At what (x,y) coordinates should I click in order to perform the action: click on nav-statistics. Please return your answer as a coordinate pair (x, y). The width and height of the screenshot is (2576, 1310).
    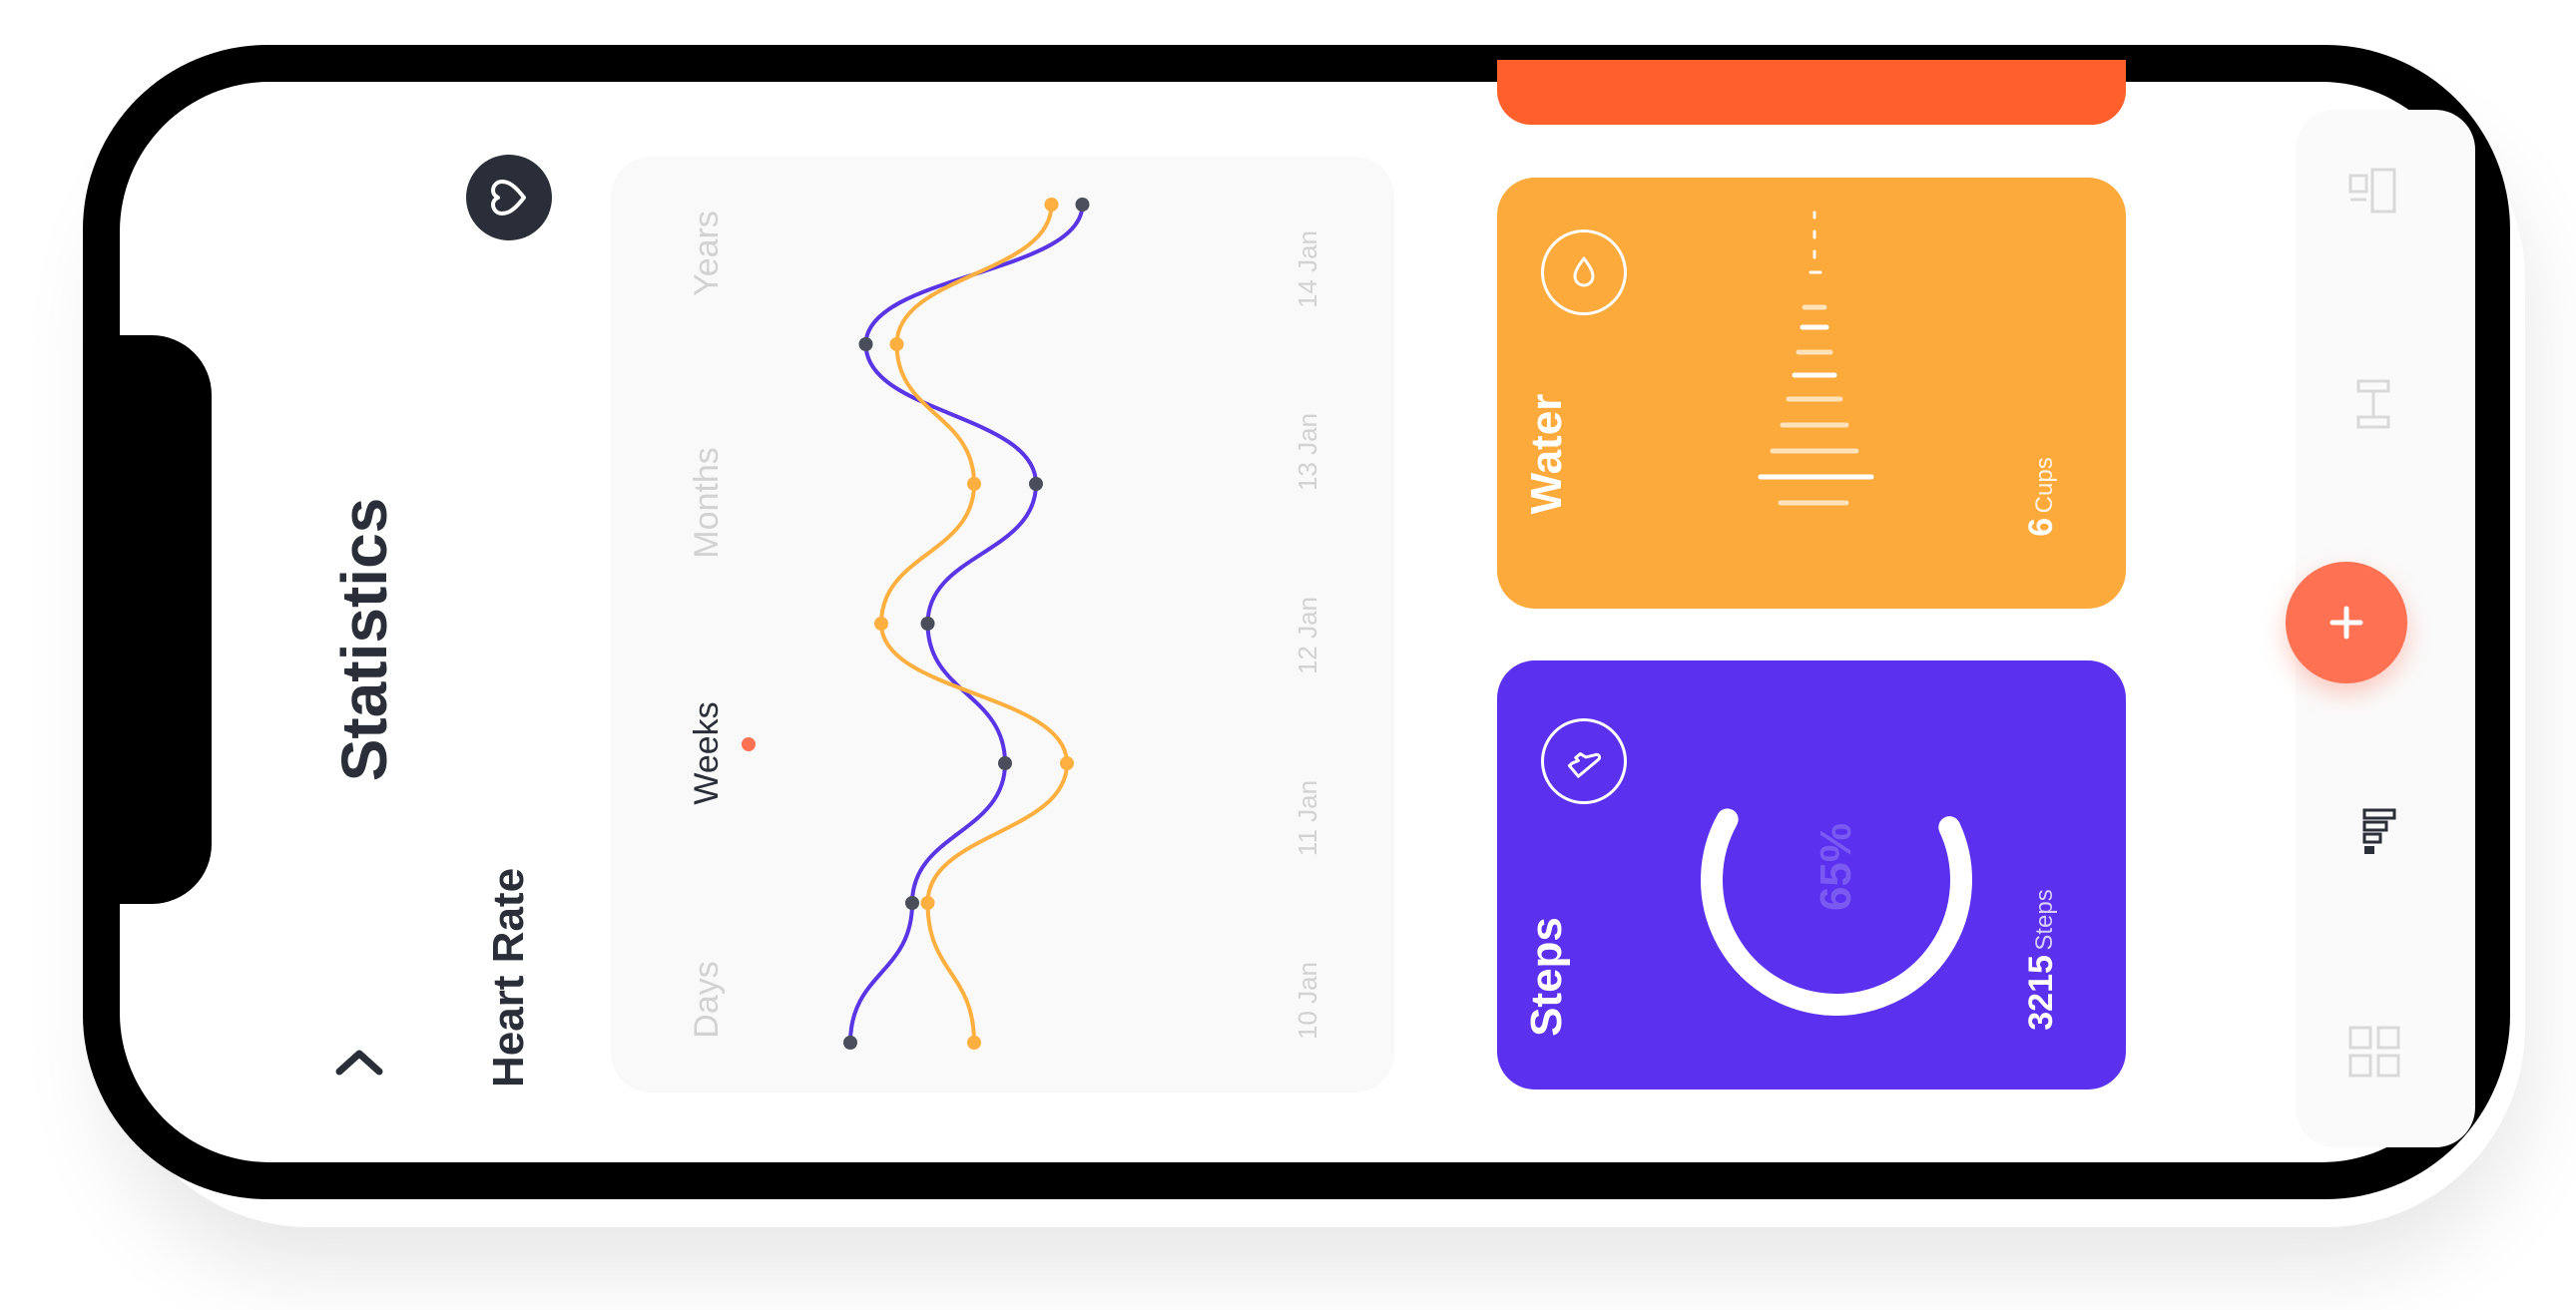
    Looking at the image, I should click on (2375, 833).